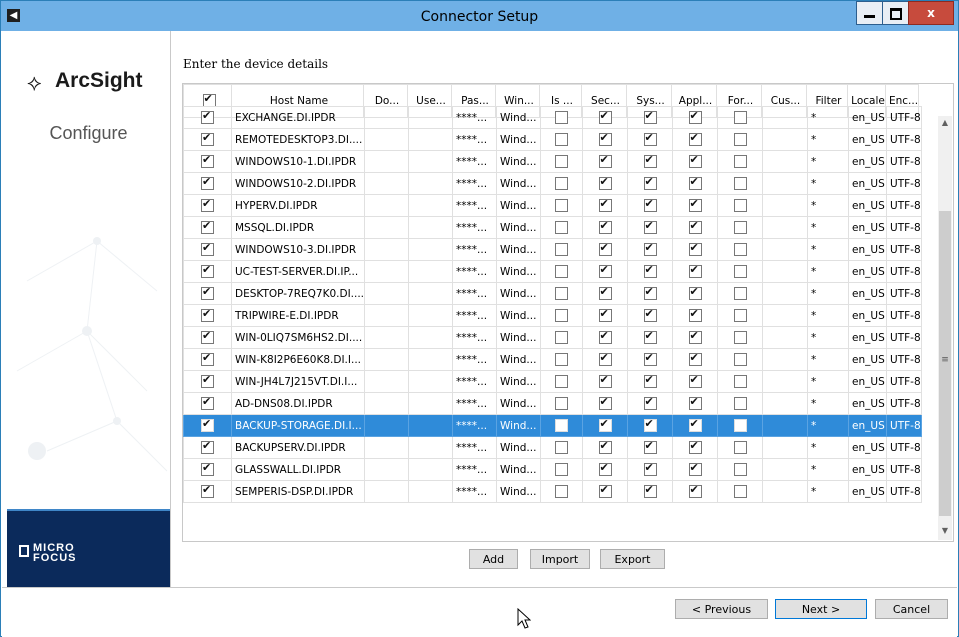  Describe the element at coordinates (552, 205) in the screenshot. I see `table-row: HYPERV.DI.IPDR ****...Wind... *en_USUTF-8` at that location.